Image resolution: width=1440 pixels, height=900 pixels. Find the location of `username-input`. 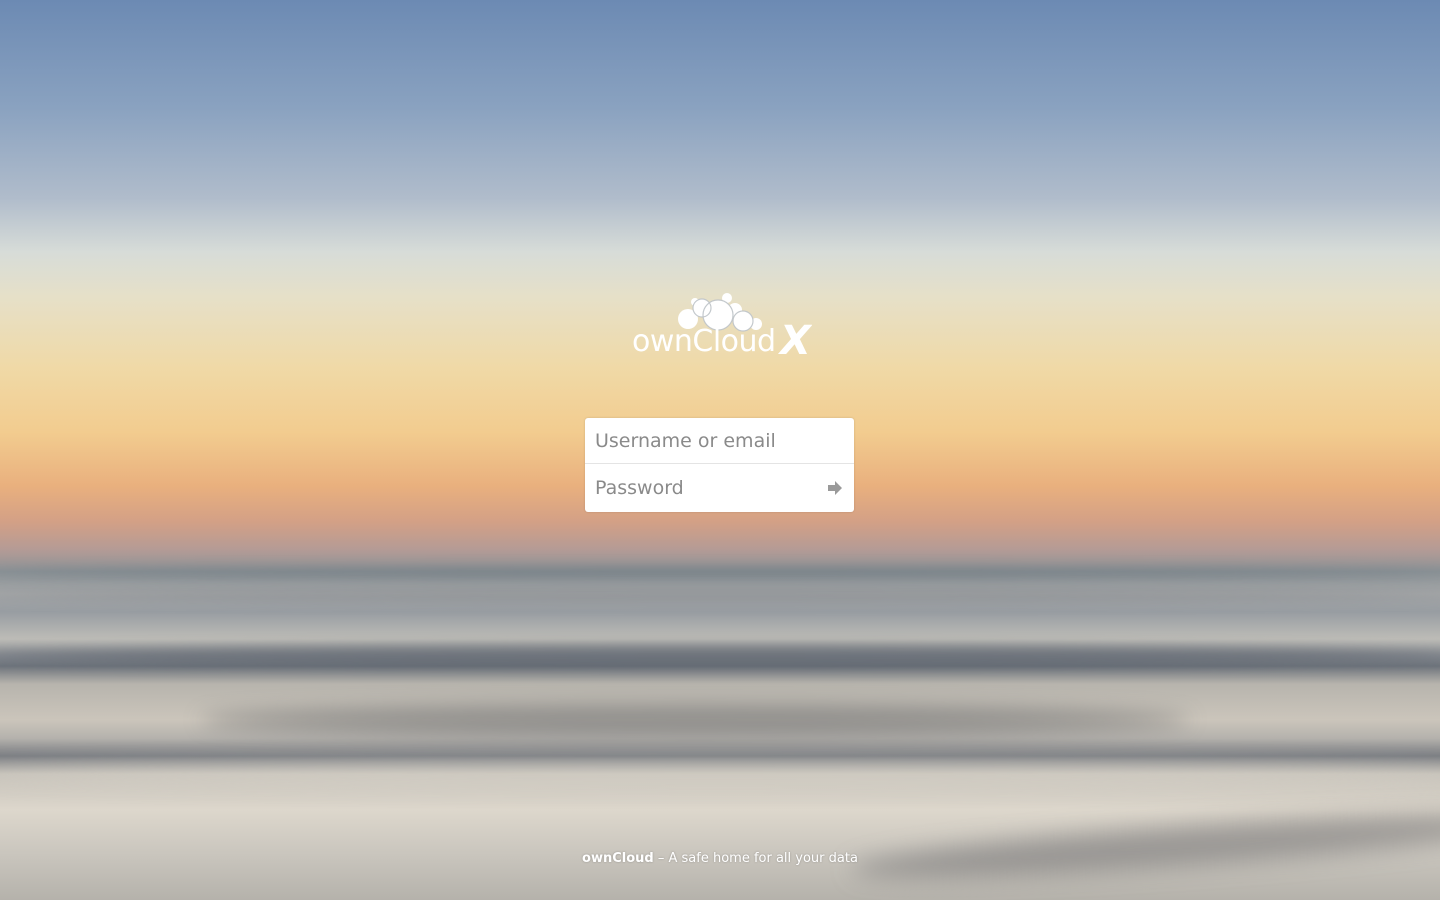

username-input is located at coordinates (719, 441).